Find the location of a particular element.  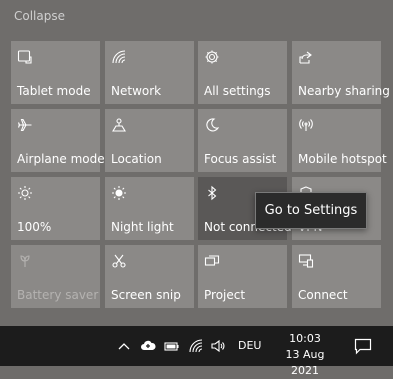

tooltip: Go to Settings is located at coordinates (311, 210).